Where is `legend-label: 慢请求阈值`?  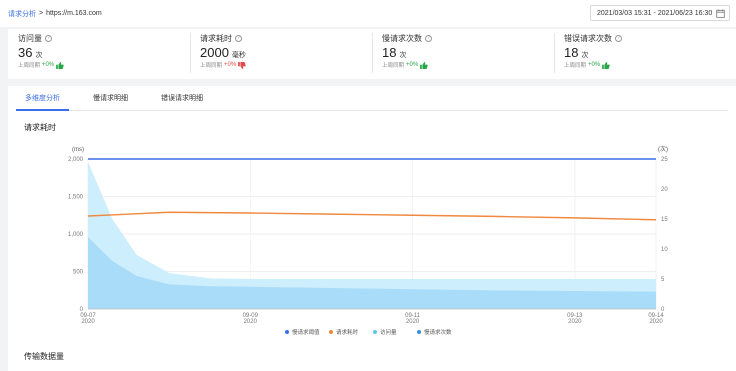 legend-label: 慢请求阈值 is located at coordinates (306, 332).